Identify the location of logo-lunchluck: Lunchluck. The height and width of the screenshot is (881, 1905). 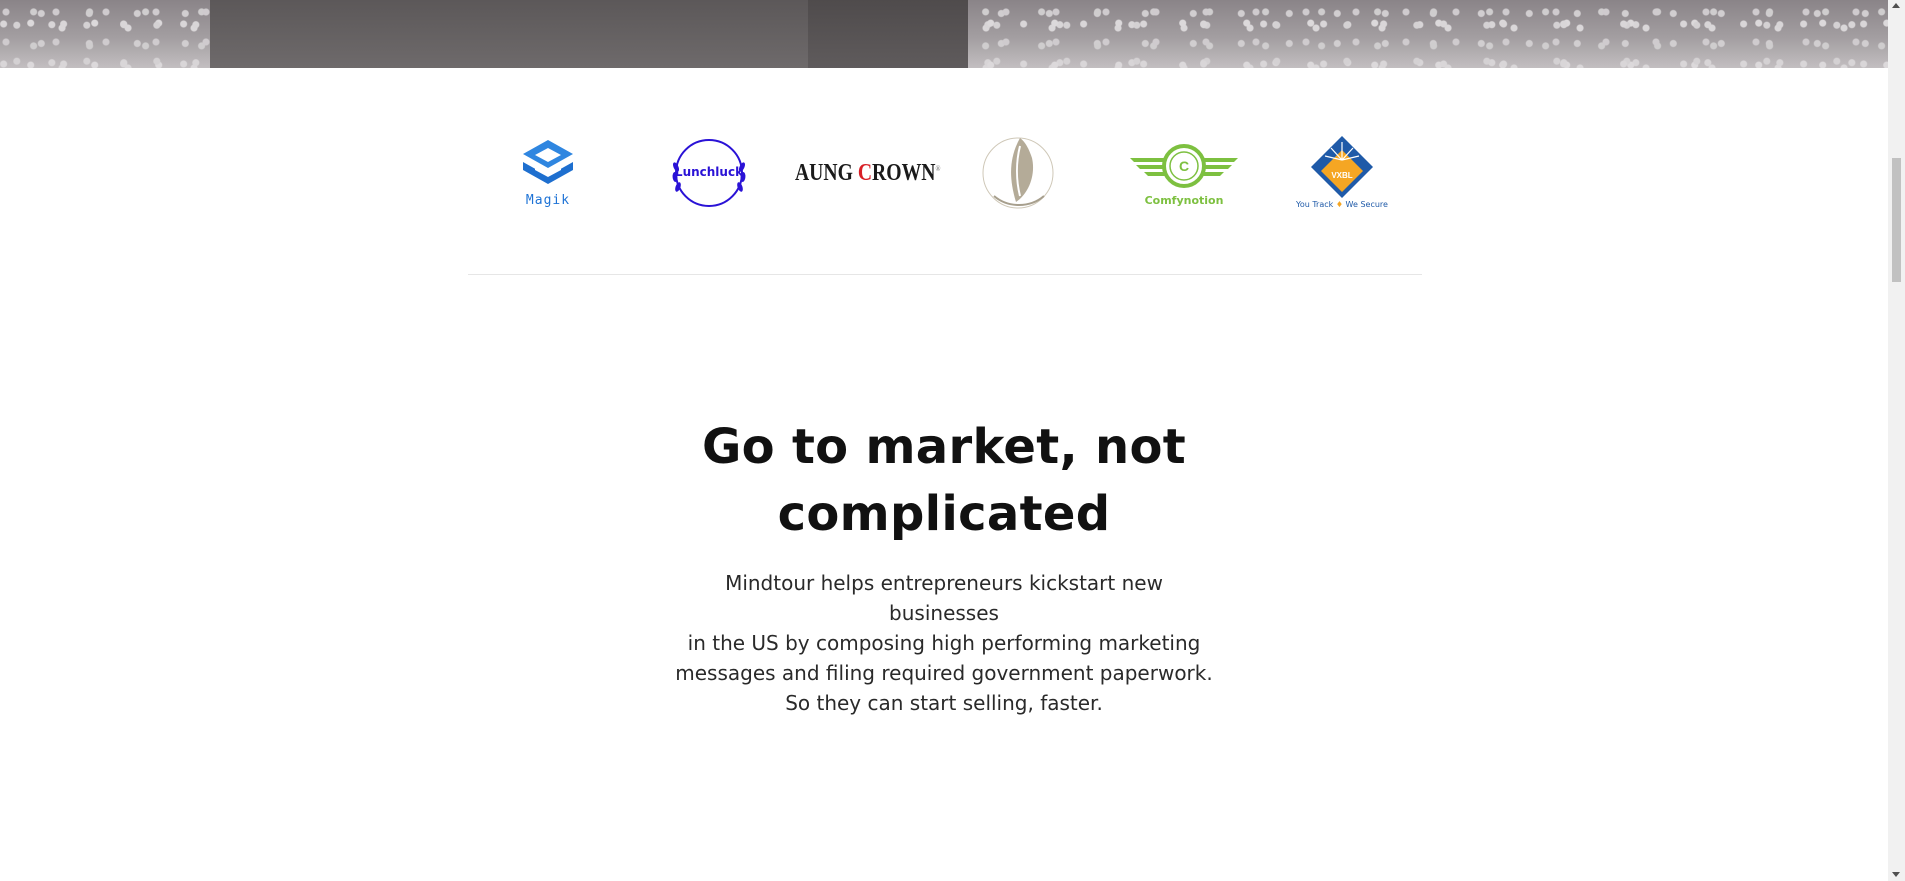
(709, 173).